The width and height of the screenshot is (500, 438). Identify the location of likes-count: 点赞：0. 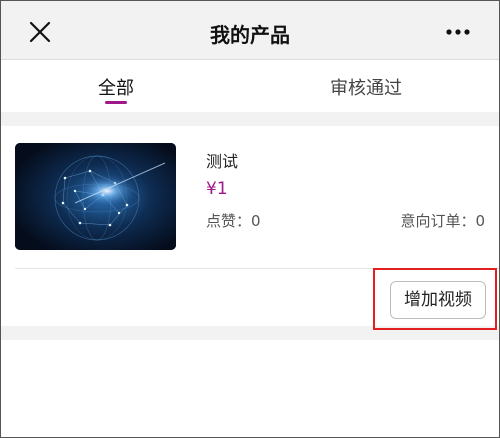
(233, 221).